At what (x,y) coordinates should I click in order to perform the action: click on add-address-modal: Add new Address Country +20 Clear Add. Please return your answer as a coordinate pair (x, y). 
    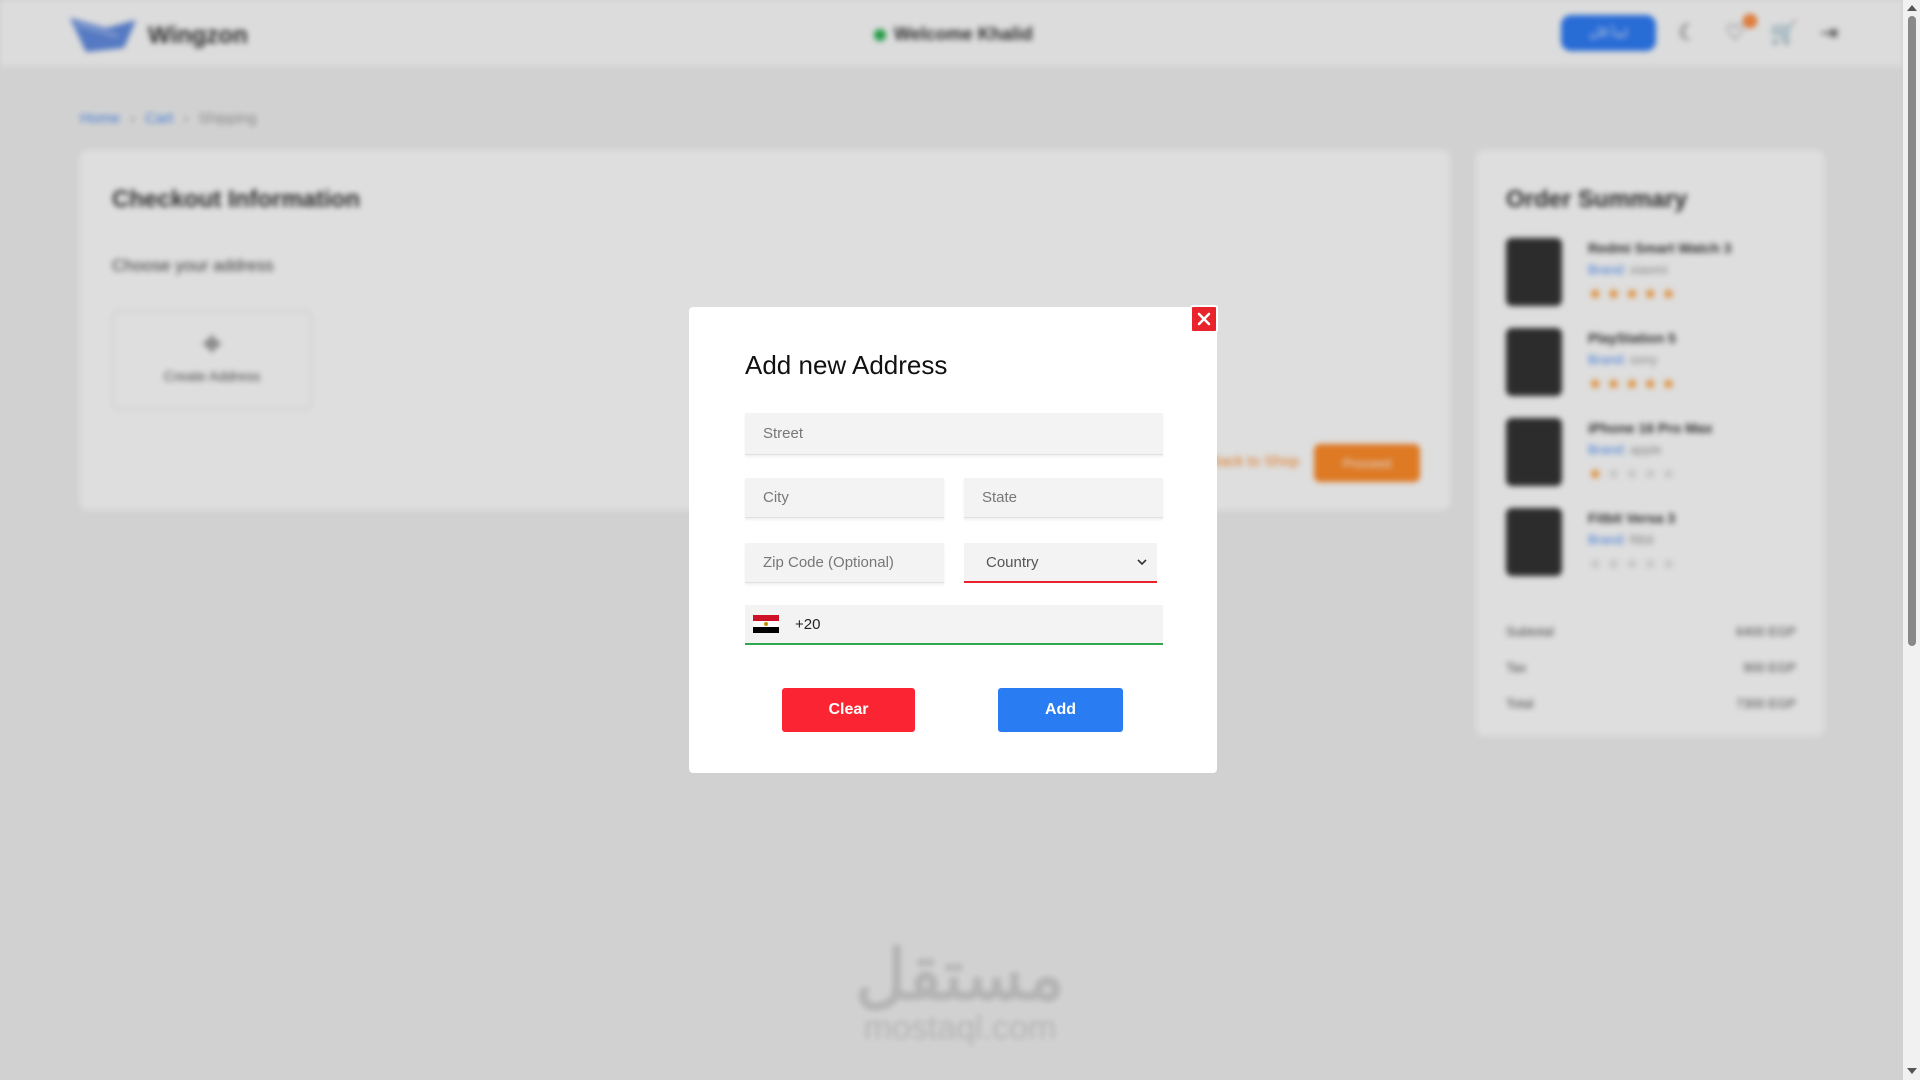
    Looking at the image, I should click on (953, 540).